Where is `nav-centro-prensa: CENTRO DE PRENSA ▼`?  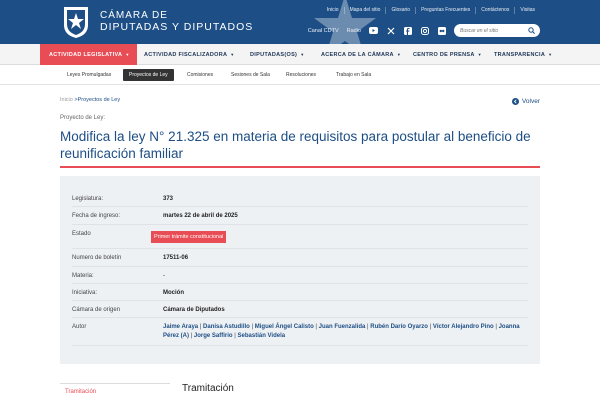 nav-centro-prensa: CENTRO DE PRENSA ▼ is located at coordinates (447, 54).